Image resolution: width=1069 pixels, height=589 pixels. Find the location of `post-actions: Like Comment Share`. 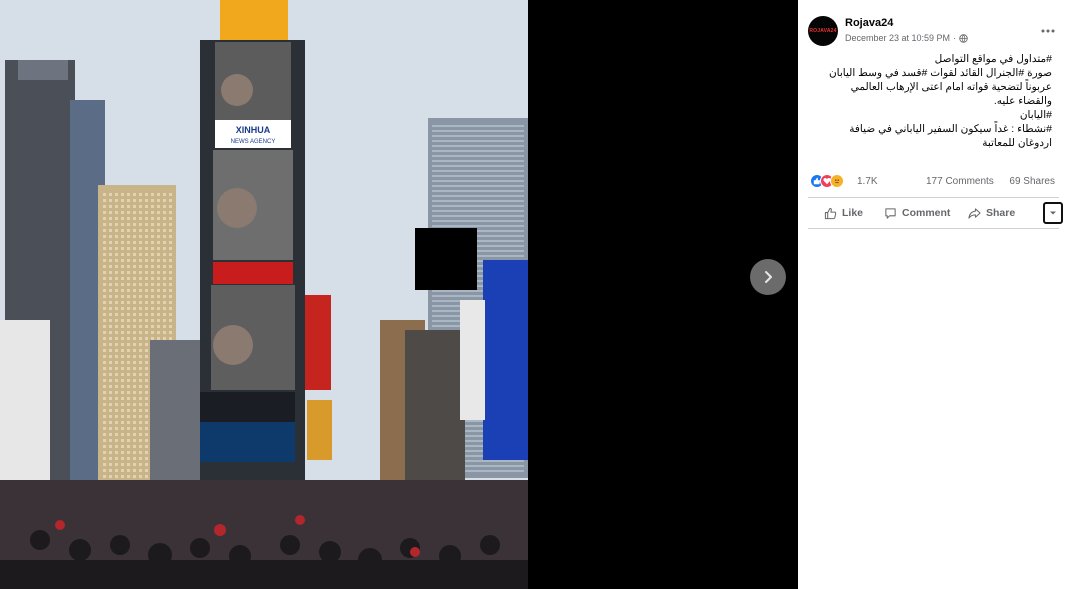

post-actions: Like Comment Share is located at coordinates (936, 213).